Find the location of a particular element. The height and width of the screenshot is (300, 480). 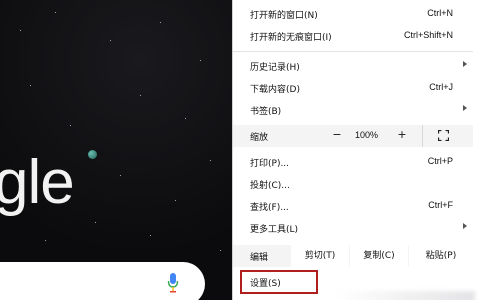

google-logo: gle is located at coordinates (37, 182).